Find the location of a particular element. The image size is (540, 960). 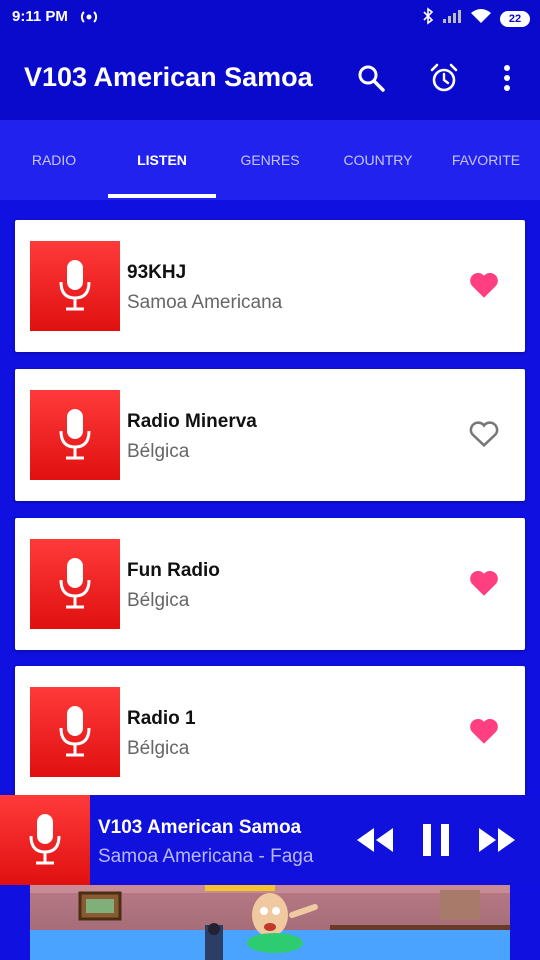

player-subtitle: Samoa Americana - Faga is located at coordinates (206, 856).